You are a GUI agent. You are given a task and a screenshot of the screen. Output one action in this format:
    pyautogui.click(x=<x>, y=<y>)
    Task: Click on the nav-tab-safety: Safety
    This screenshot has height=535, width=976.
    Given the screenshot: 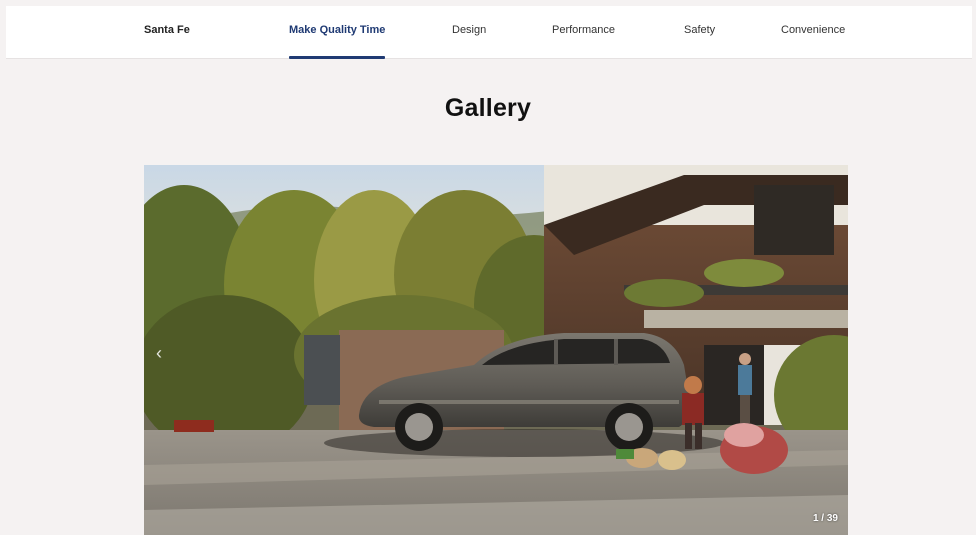 What is the action you would take?
    pyautogui.click(x=699, y=32)
    